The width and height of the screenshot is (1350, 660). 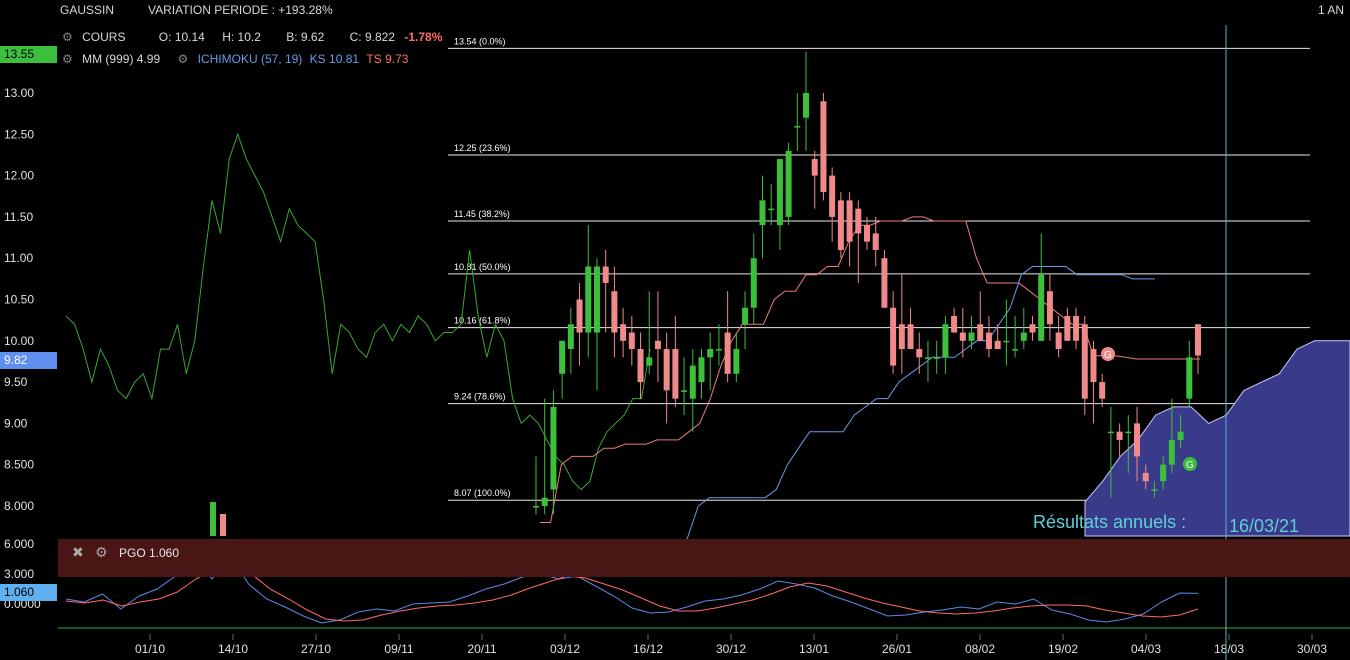 What do you see at coordinates (1312, 649) in the screenshot?
I see `x-tick-label: 30/03` at bounding box center [1312, 649].